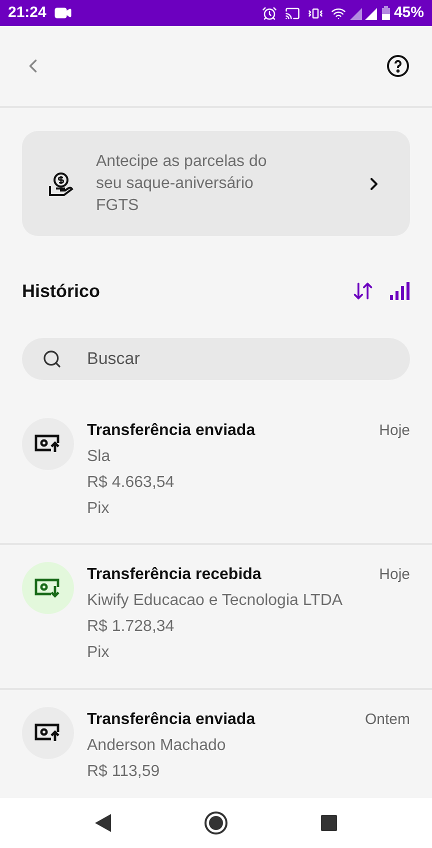 The image size is (432, 848). Describe the element at coordinates (131, 483) in the screenshot. I see `transaction-detail: R$ 4.663,54` at that location.